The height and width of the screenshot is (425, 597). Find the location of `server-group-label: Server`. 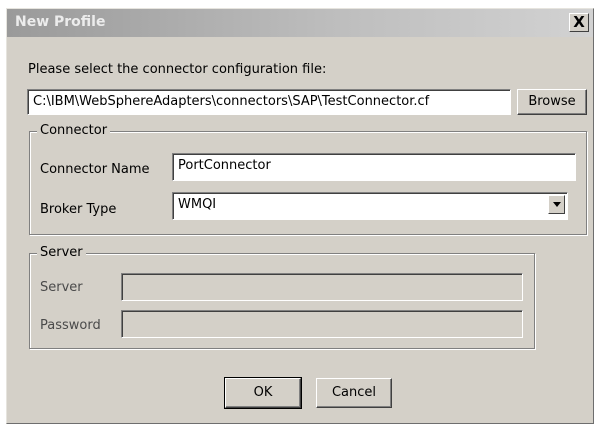

server-group-label: Server is located at coordinates (61, 252).